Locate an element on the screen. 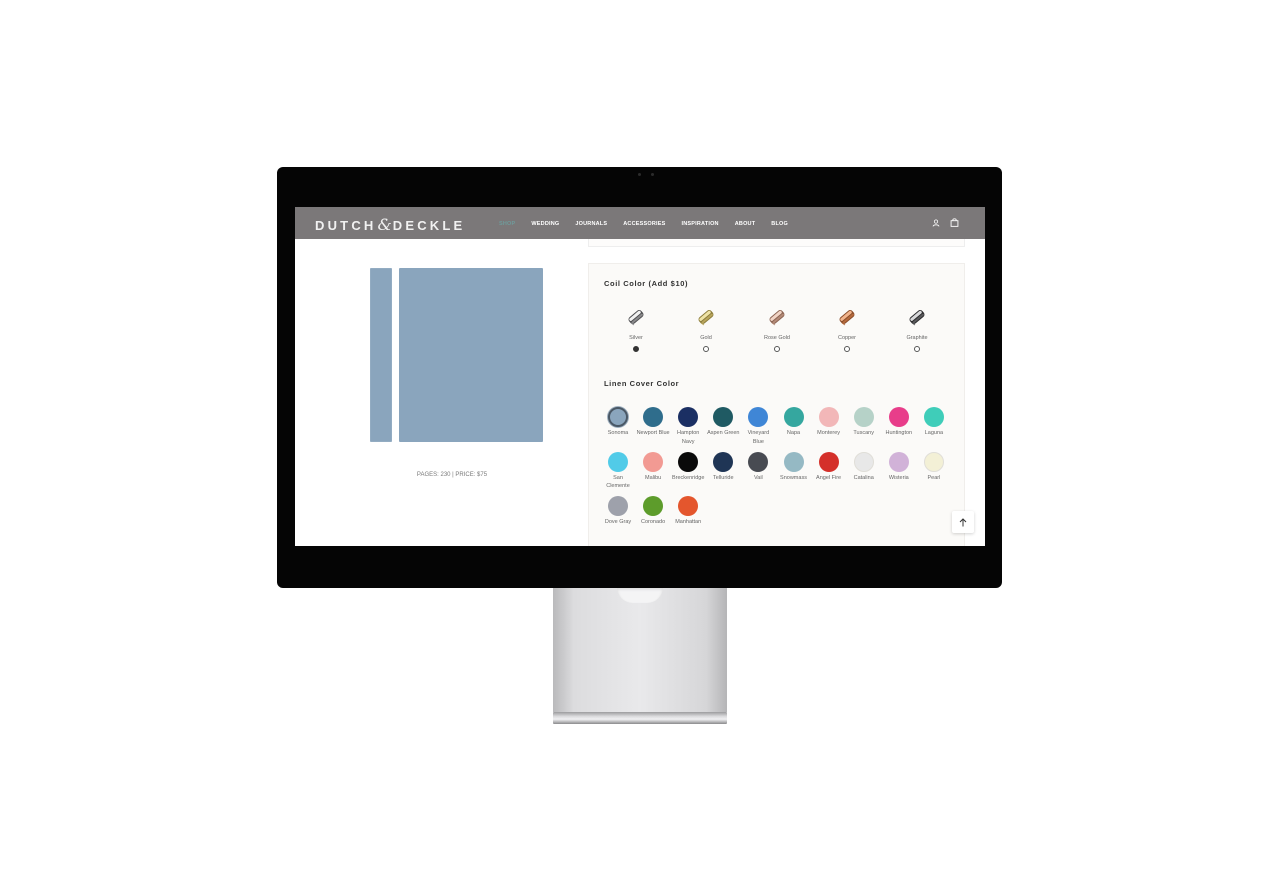 The width and height of the screenshot is (1280, 896). linen-swatch-coronado: Coronado is located at coordinates (653, 511).